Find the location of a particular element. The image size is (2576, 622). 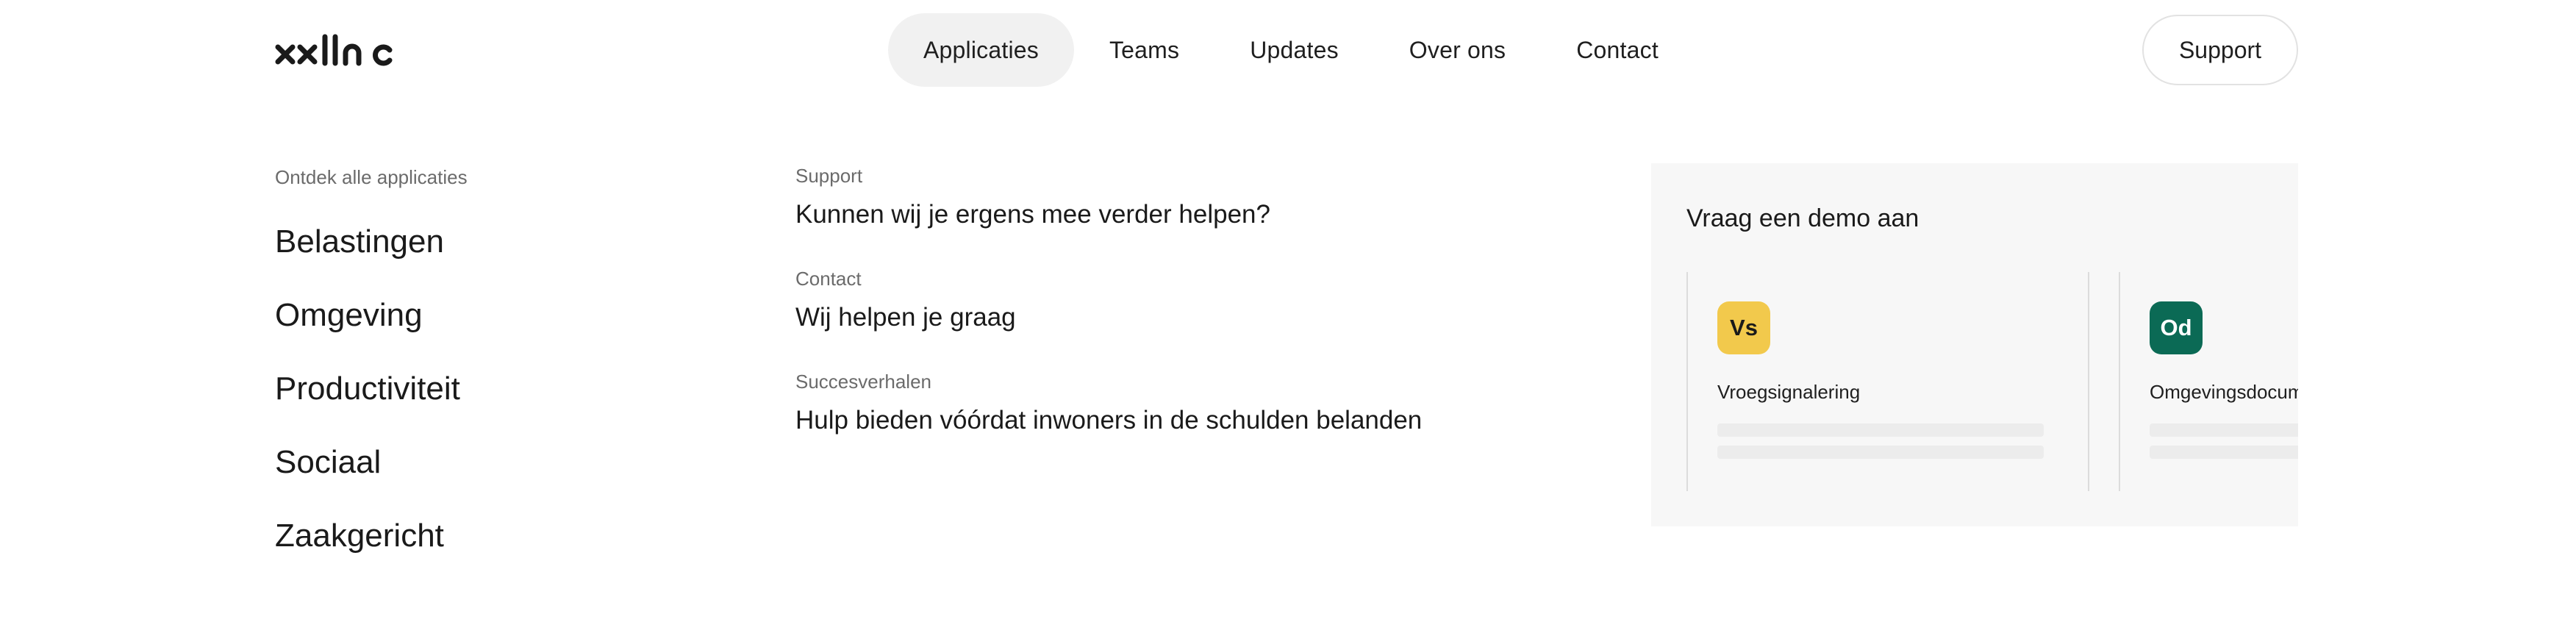

app-badge-od: Od is located at coordinates (2176, 327).